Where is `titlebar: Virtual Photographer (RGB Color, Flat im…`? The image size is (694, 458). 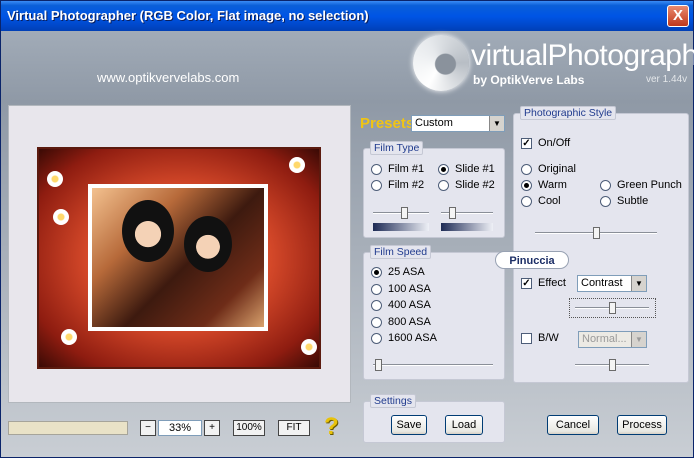
titlebar: Virtual Photographer (RGB Color, Flat im… is located at coordinates (347, 16).